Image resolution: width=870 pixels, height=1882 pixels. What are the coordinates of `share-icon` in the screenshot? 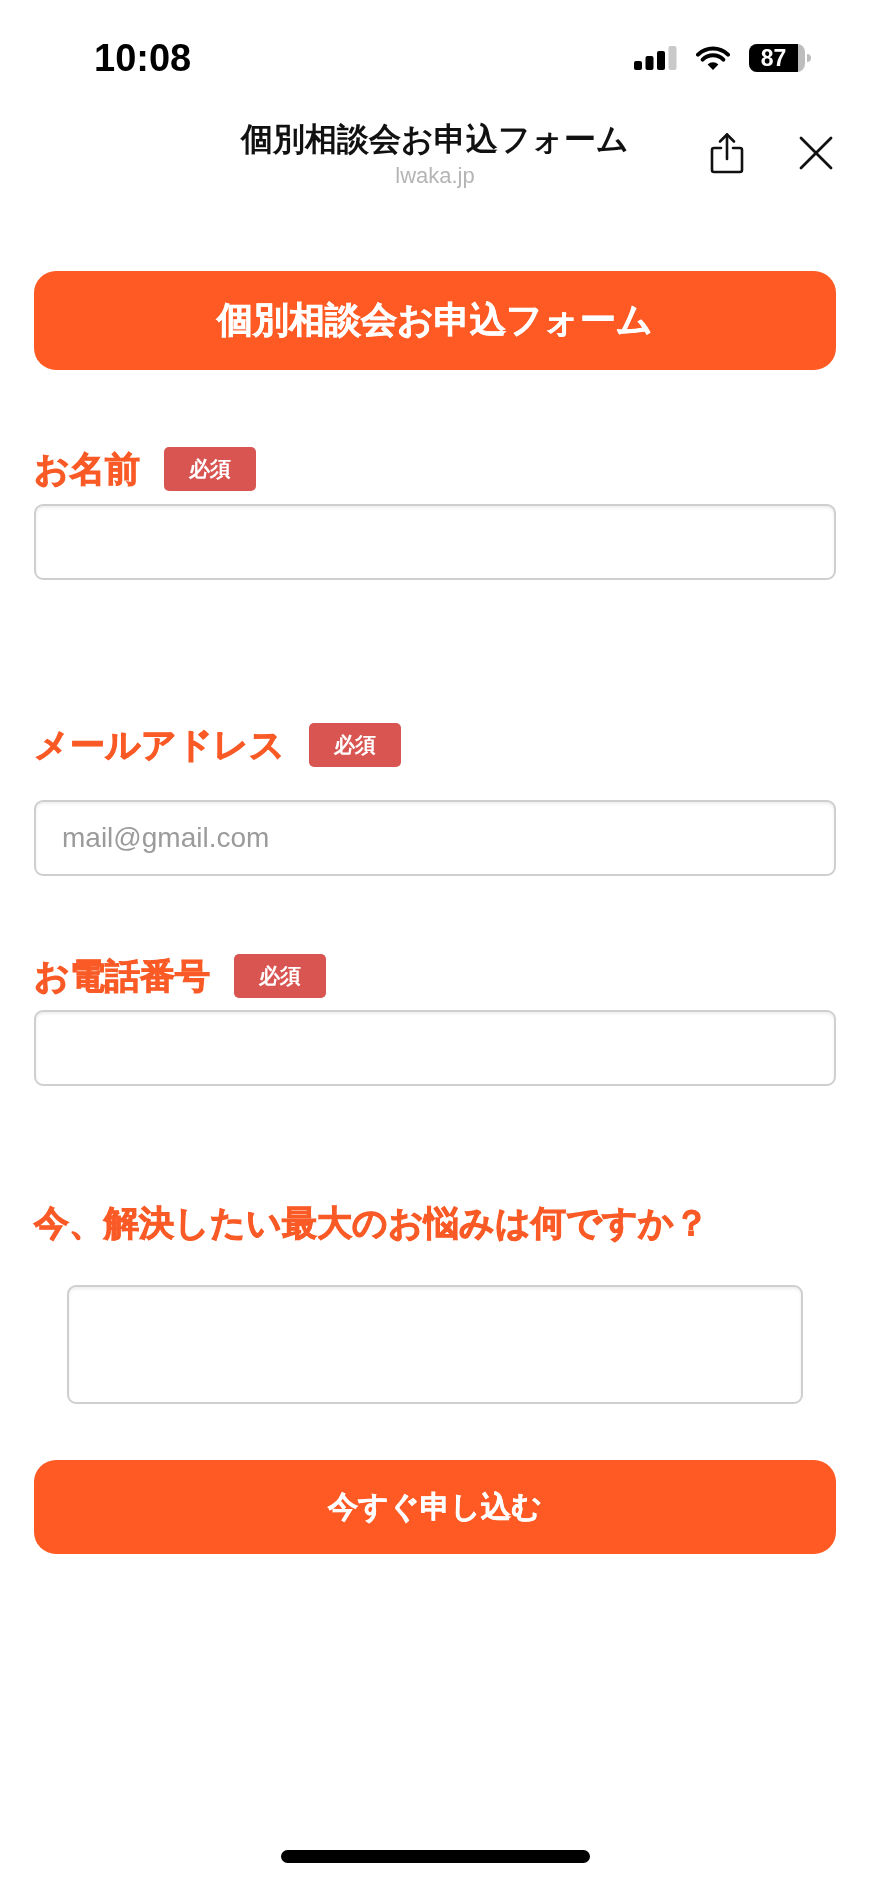 It's located at (727, 153).